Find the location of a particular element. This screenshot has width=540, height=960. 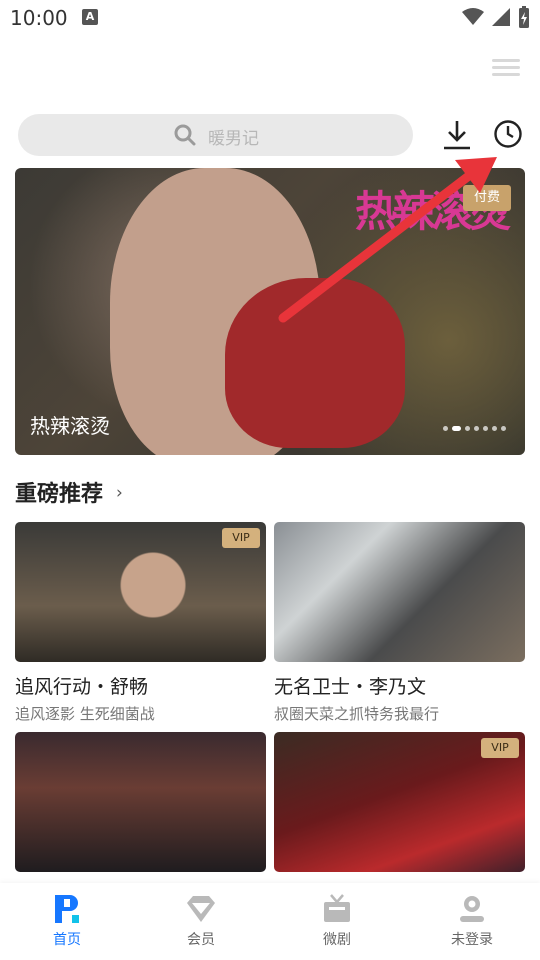

history-button is located at coordinates (508, 134).